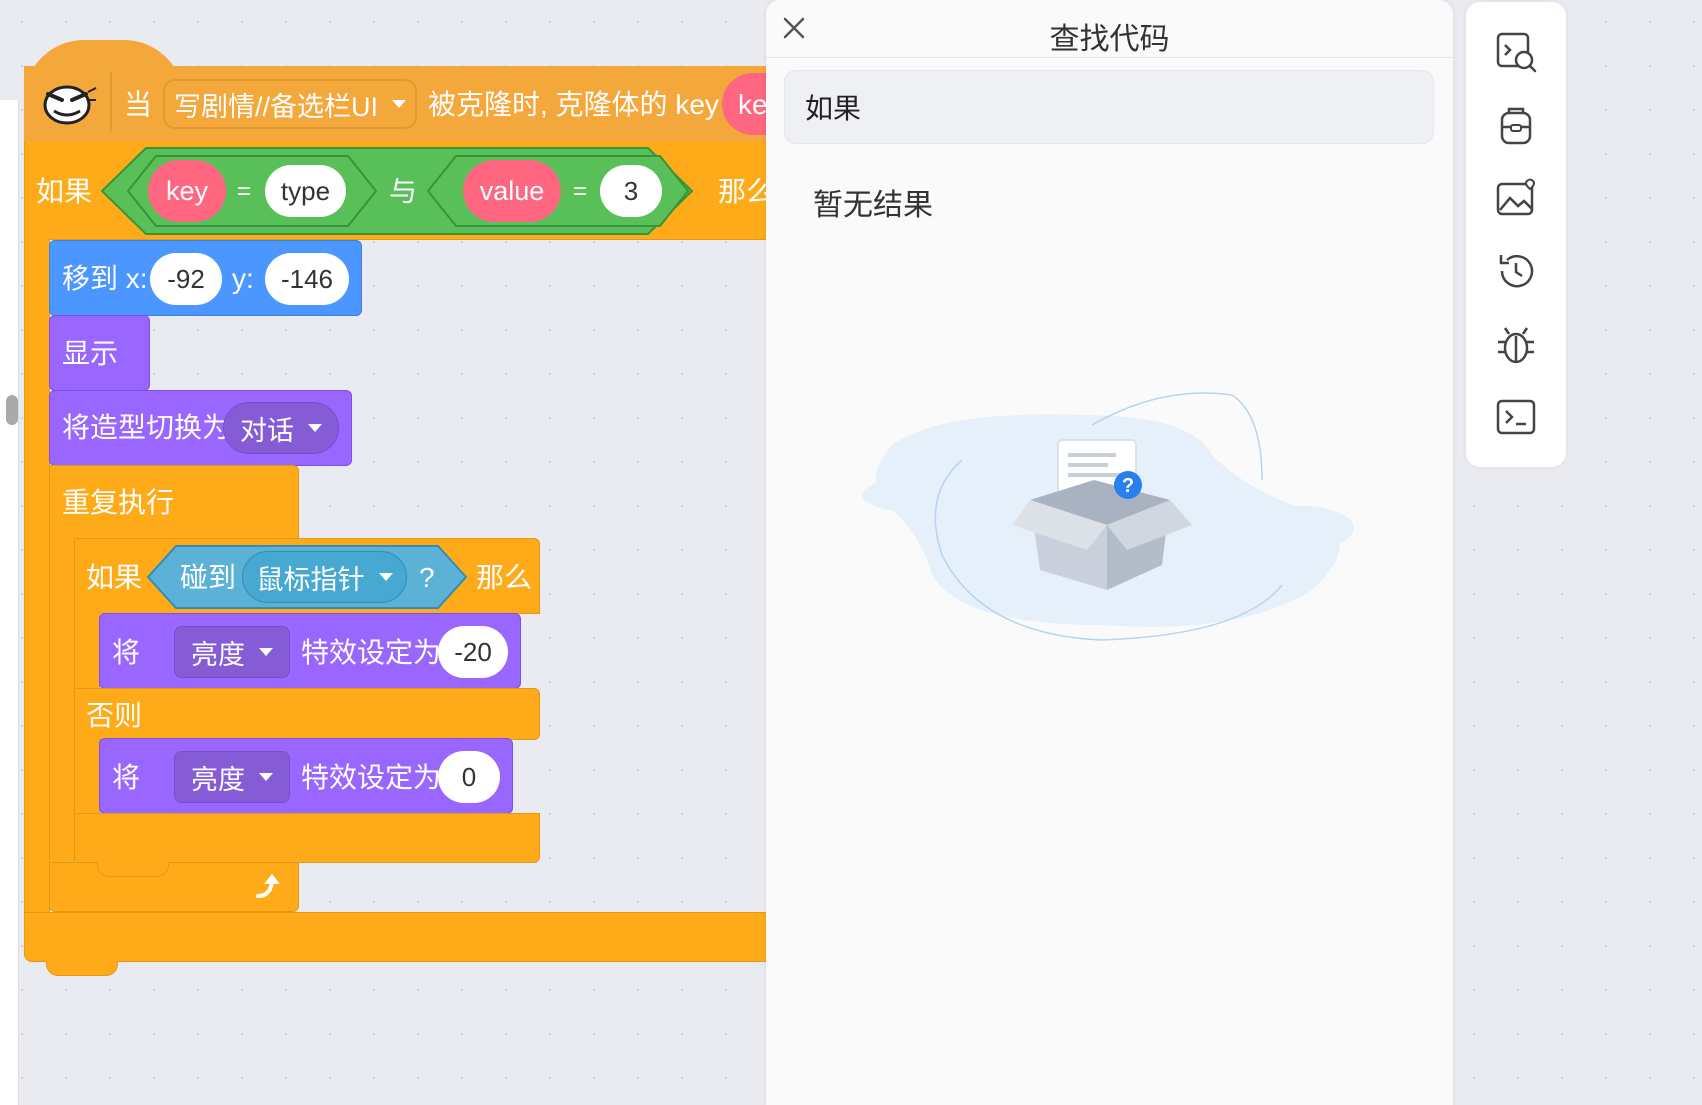 This screenshot has width=1702, height=1105. I want to click on hat-divider, so click(111, 102).